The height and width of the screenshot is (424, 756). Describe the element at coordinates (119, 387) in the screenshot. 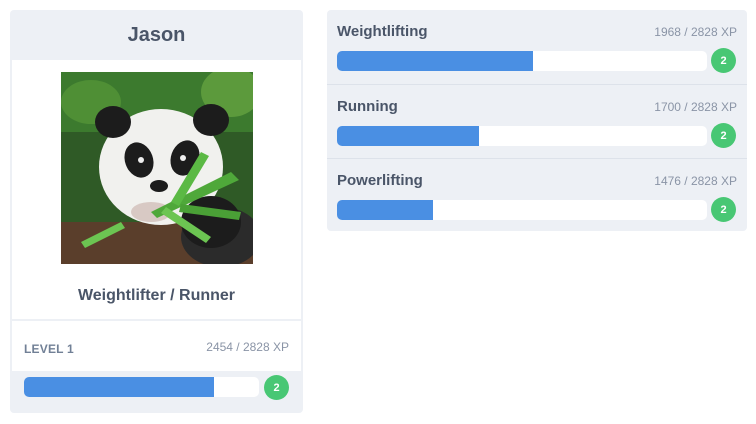

I see `level-progress-fill` at that location.